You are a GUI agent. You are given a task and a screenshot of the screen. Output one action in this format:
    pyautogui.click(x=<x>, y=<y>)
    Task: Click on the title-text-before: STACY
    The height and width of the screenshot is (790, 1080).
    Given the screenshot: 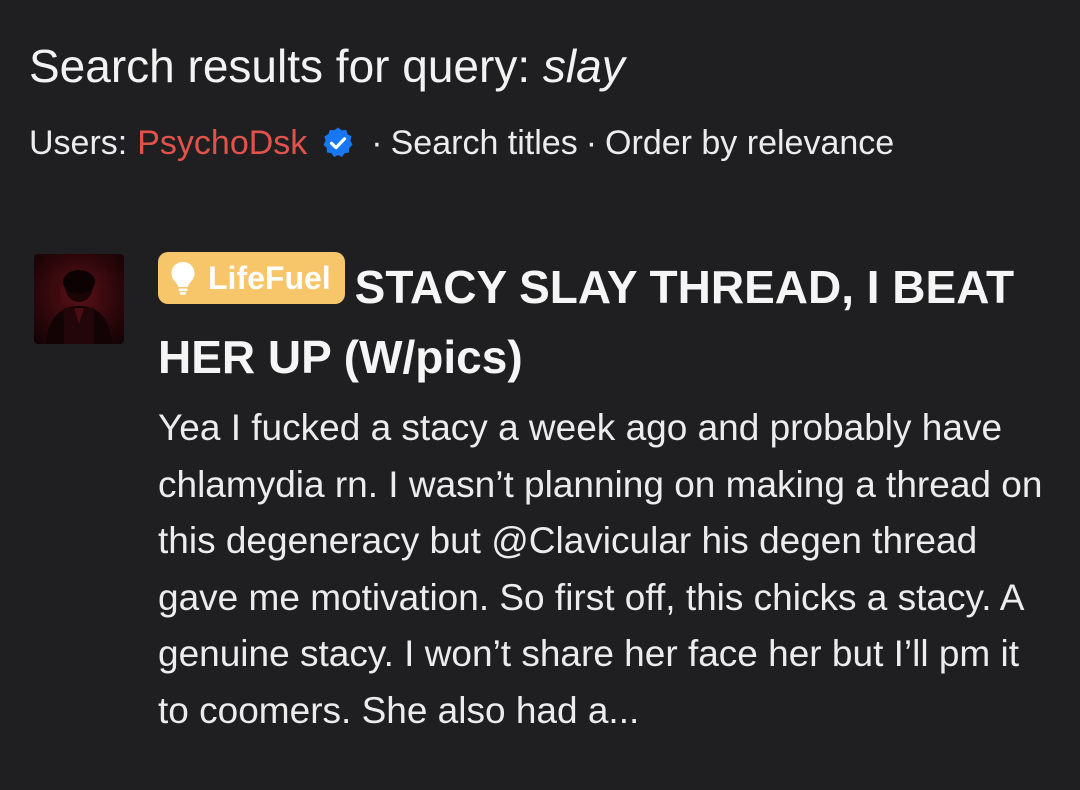 What is the action you would take?
    pyautogui.click(x=430, y=287)
    